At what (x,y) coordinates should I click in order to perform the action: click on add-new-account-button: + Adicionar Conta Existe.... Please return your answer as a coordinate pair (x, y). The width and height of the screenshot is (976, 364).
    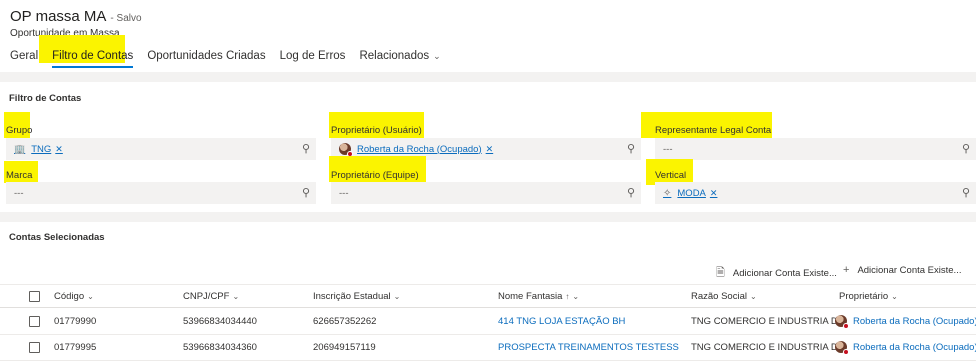
    Looking at the image, I should click on (902, 270).